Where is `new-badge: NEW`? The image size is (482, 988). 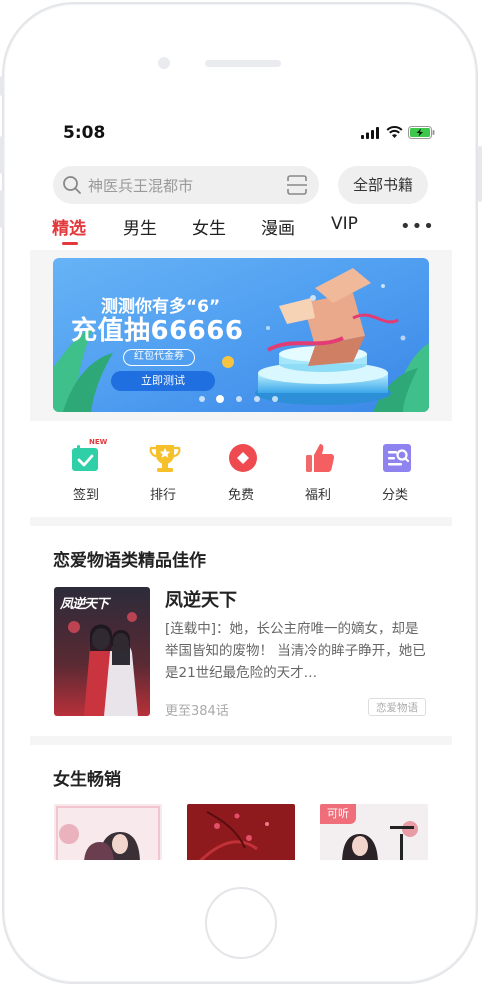
new-badge: NEW is located at coordinates (98, 442).